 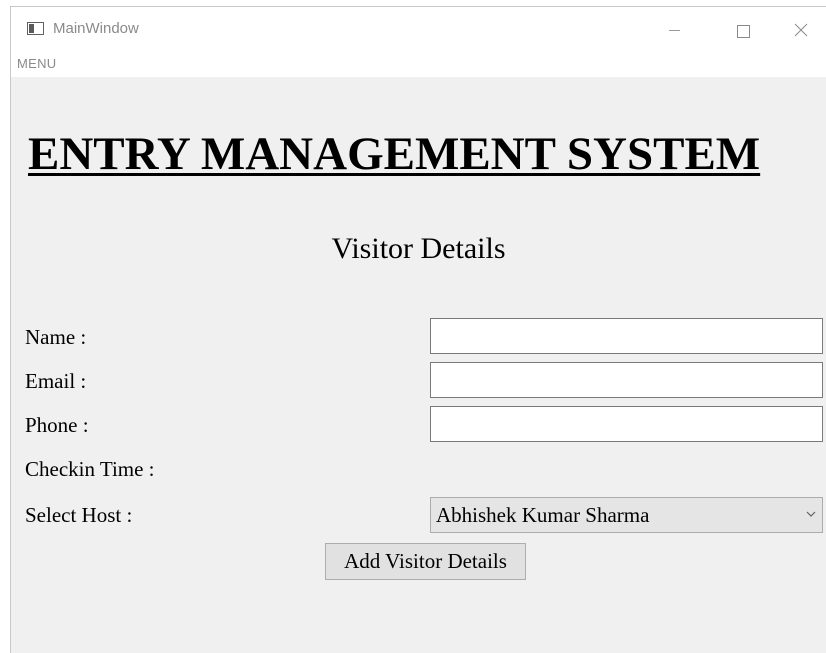 I want to click on chevron-down-icon, so click(x=811, y=514).